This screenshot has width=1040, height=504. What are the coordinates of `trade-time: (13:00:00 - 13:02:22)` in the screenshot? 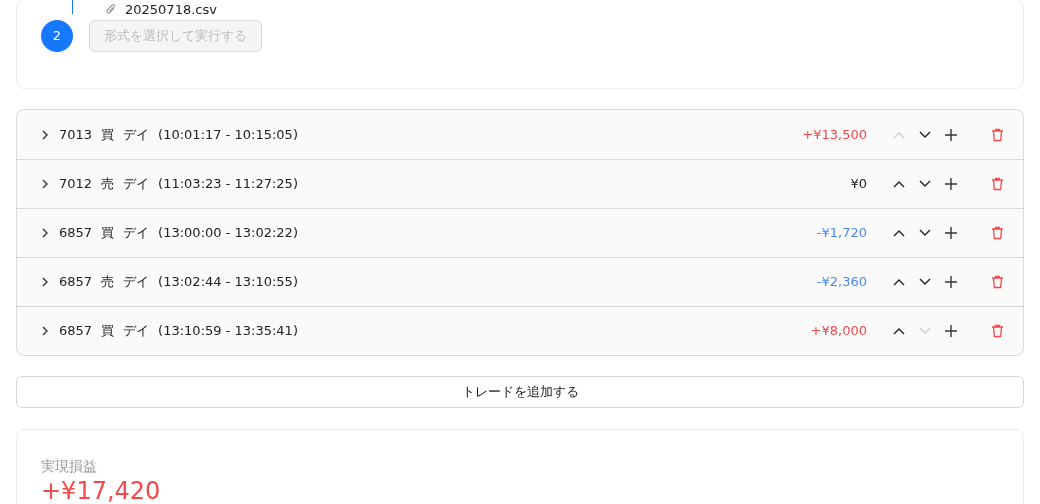 It's located at (228, 233).